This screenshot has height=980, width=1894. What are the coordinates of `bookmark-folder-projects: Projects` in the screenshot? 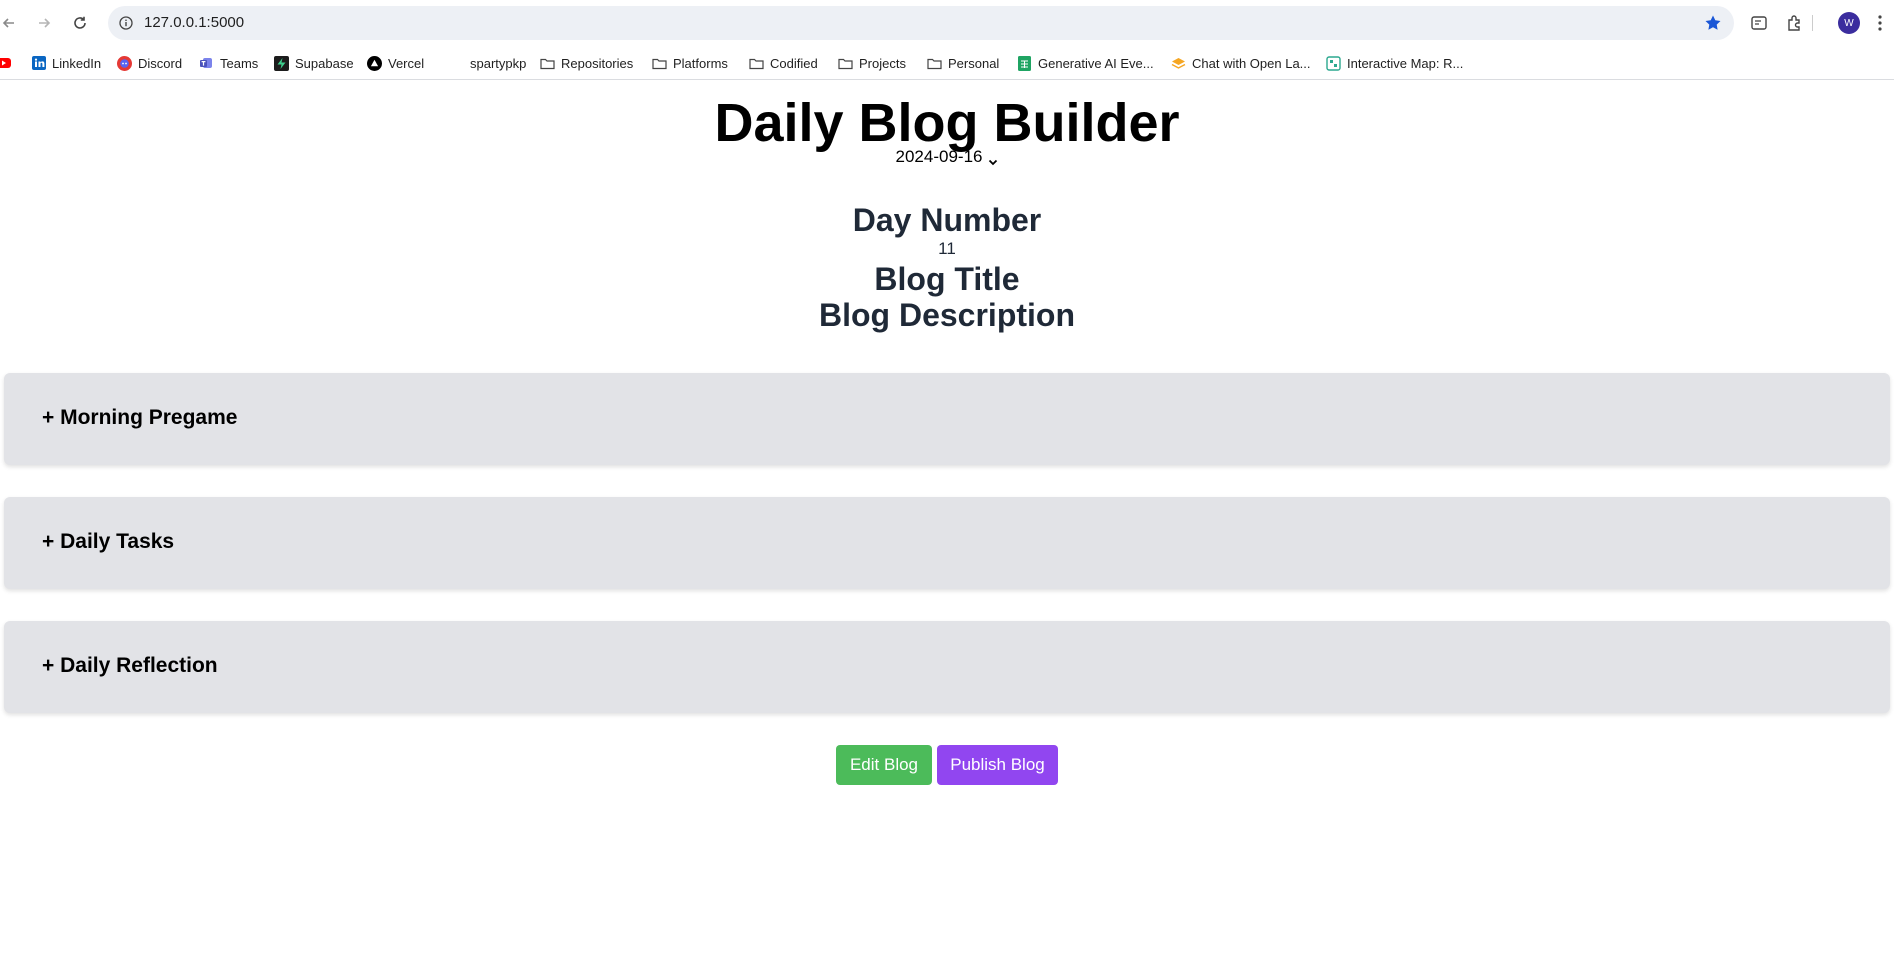 It's located at (872, 63).